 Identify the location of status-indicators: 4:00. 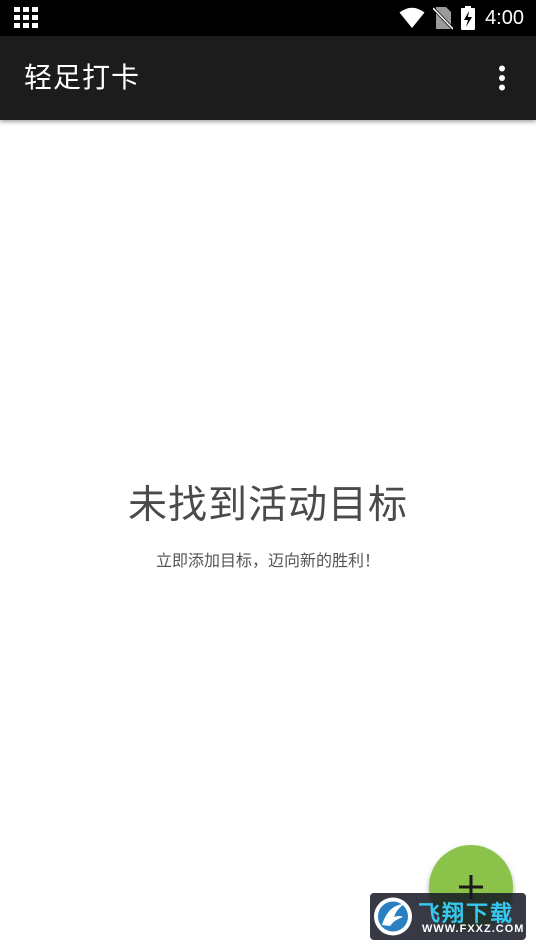
(461, 18).